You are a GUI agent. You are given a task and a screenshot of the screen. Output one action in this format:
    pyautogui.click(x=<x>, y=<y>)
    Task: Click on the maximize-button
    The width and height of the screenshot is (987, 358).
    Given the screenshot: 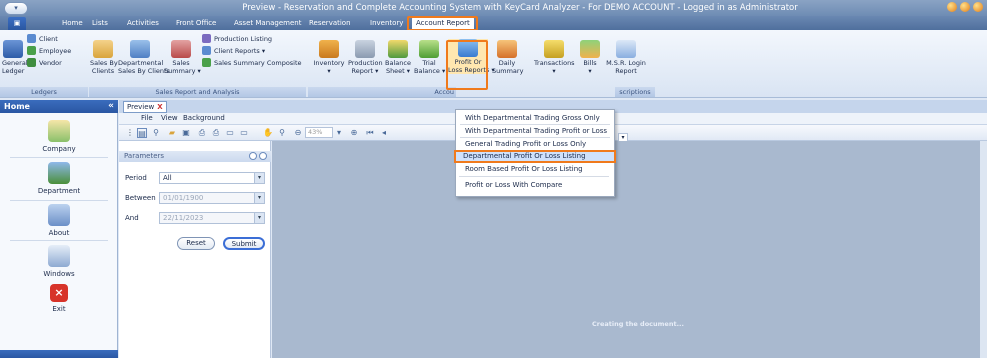 What is the action you would take?
    pyautogui.click(x=965, y=7)
    